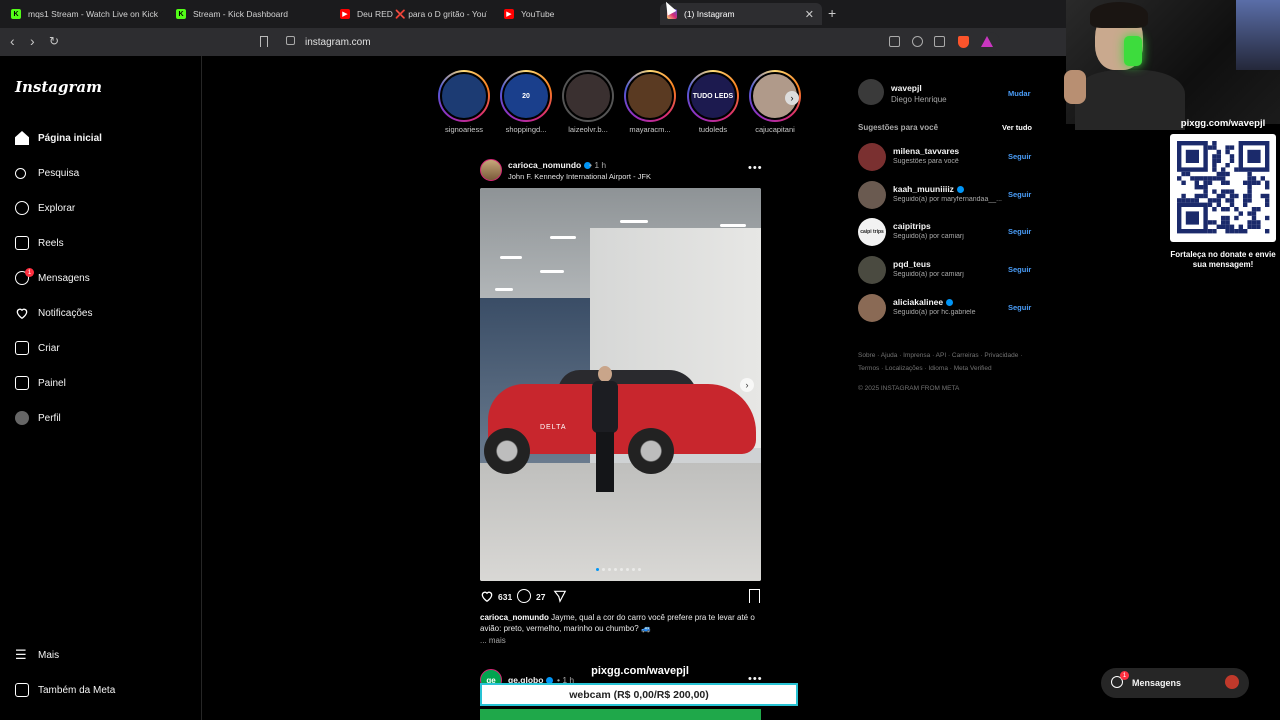 The width and height of the screenshot is (1280, 720). Describe the element at coordinates (37, 655) in the screenshot. I see `nav-more: ☰ Mais` at that location.